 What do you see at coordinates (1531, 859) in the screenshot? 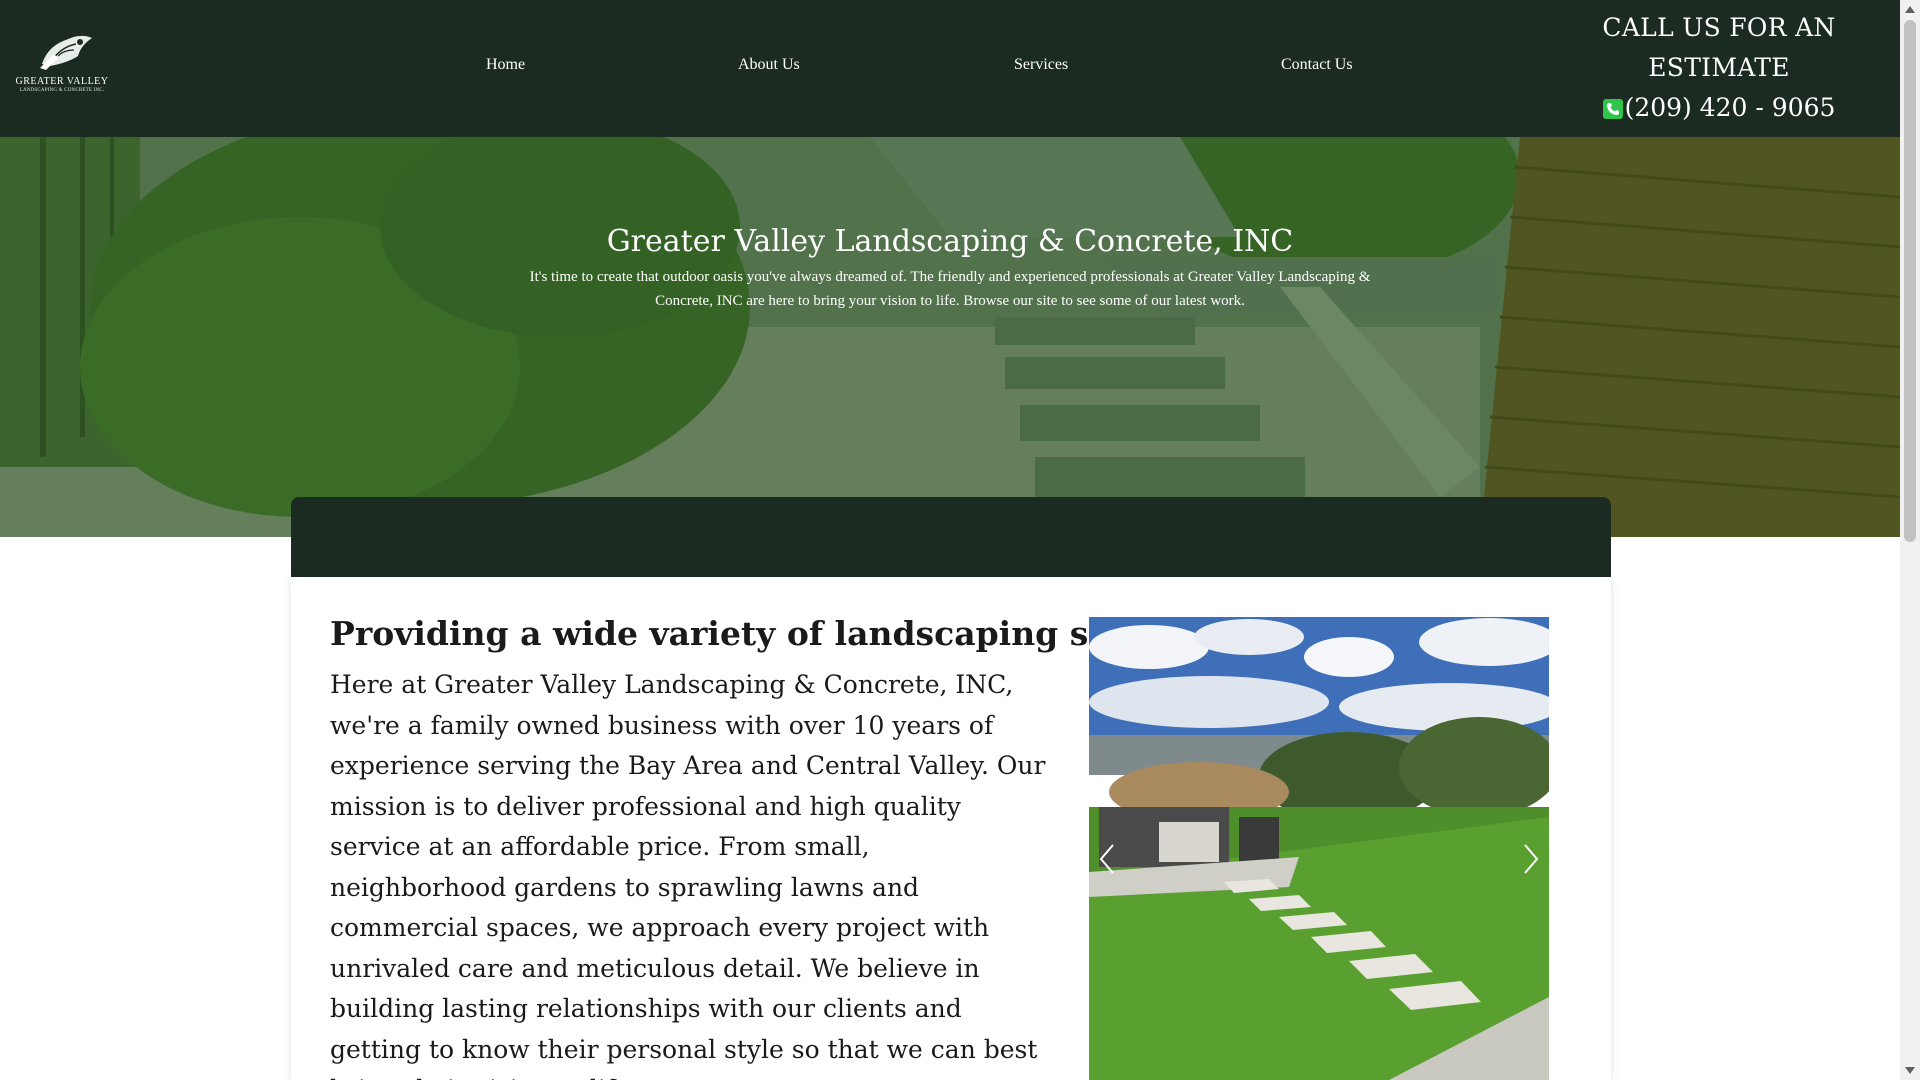
I see `chevron-right-icon` at bounding box center [1531, 859].